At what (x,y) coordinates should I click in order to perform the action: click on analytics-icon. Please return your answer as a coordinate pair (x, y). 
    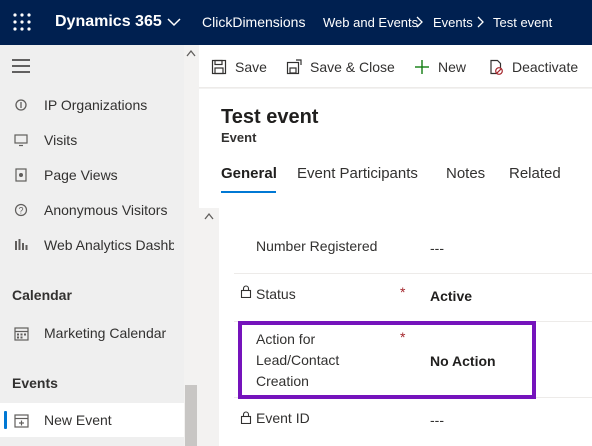
    Looking at the image, I should click on (21, 245).